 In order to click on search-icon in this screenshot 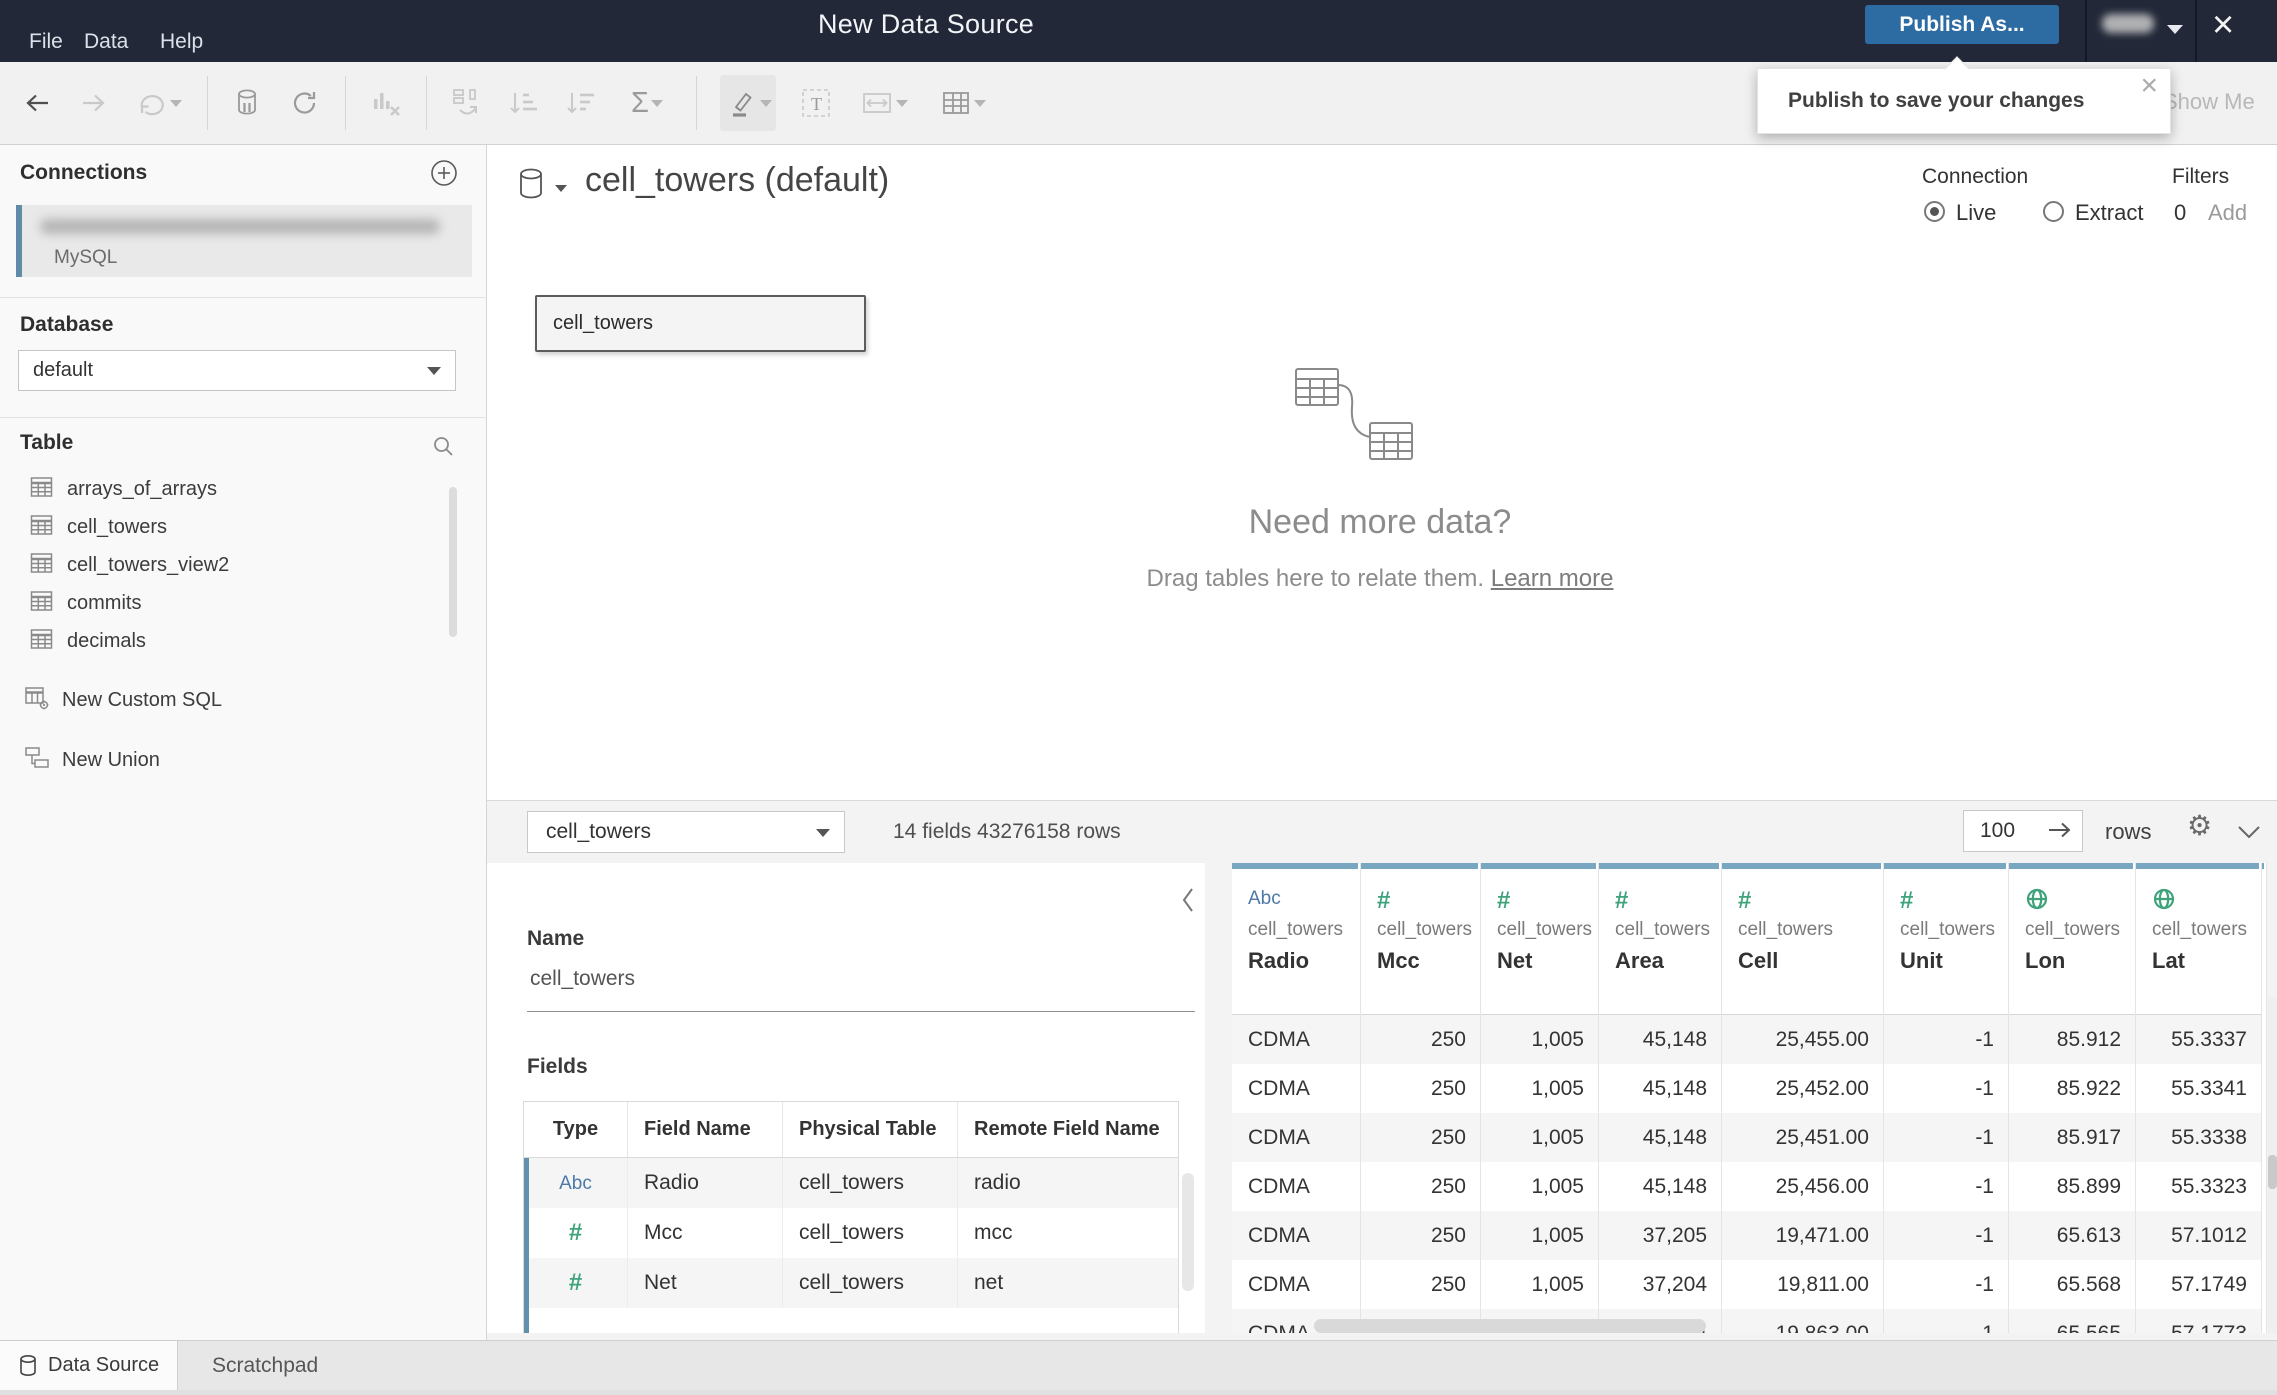, I will do `click(443, 448)`.